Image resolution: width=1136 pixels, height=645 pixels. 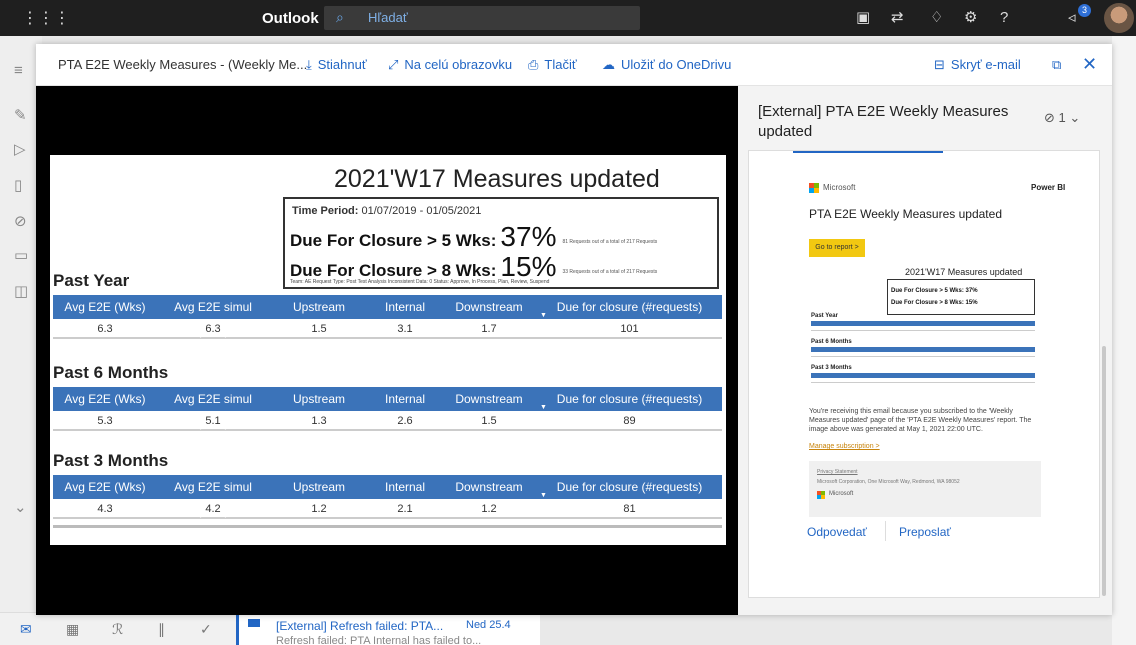 I want to click on reply-button: Odpovedať, so click(x=837, y=532).